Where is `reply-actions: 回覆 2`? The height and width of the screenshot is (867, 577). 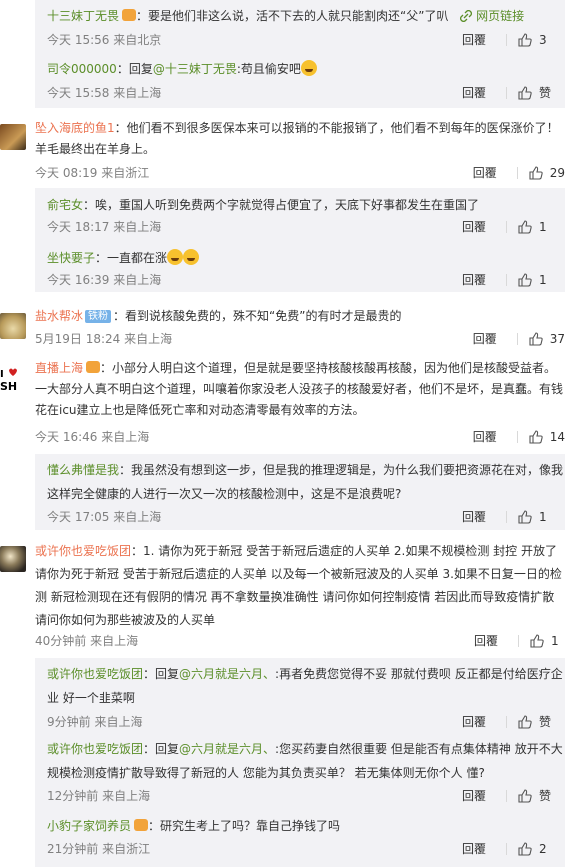 reply-actions: 回覆 2 is located at coordinates (507, 849).